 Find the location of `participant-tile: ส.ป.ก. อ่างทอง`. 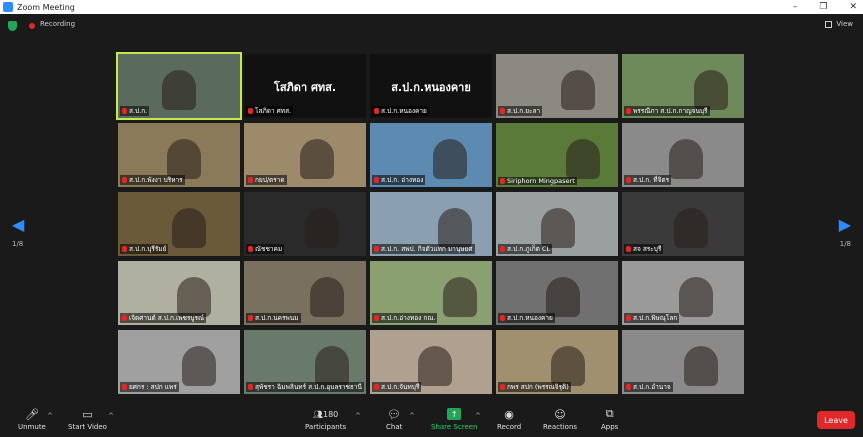

participant-tile: ส.ป.ก. อ่างทอง is located at coordinates (431, 155).